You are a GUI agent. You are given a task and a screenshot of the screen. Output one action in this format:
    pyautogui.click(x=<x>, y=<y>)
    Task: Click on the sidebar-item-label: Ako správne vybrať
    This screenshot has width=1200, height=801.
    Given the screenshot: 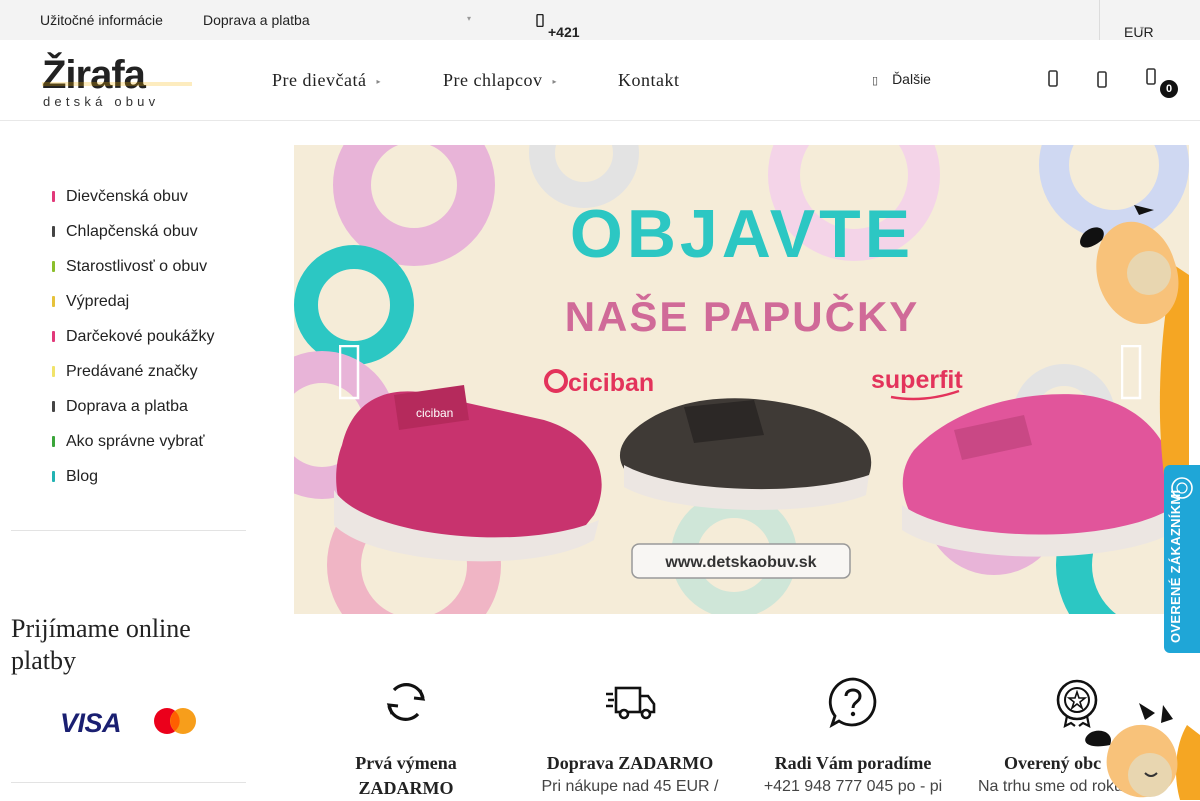 What is the action you would take?
    pyautogui.click(x=135, y=441)
    